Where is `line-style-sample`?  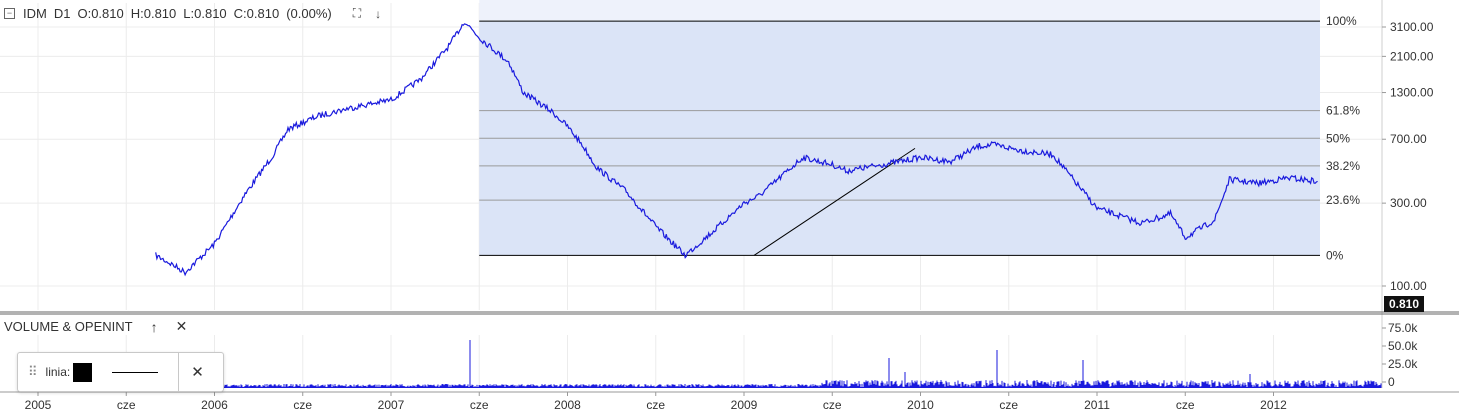 line-style-sample is located at coordinates (135, 372).